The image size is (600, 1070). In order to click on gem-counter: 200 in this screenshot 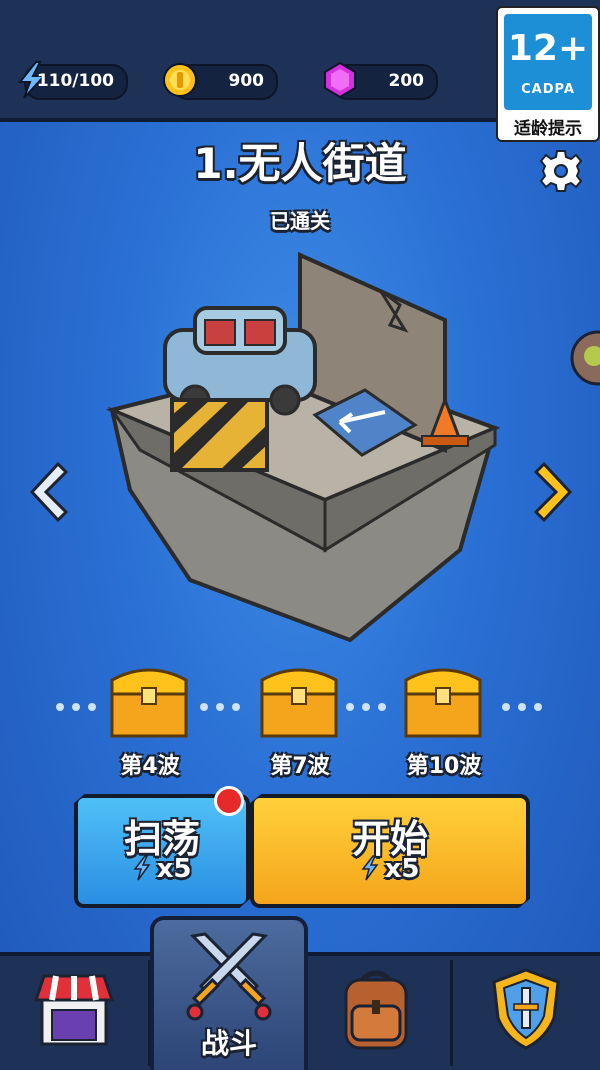, I will do `click(381, 80)`.